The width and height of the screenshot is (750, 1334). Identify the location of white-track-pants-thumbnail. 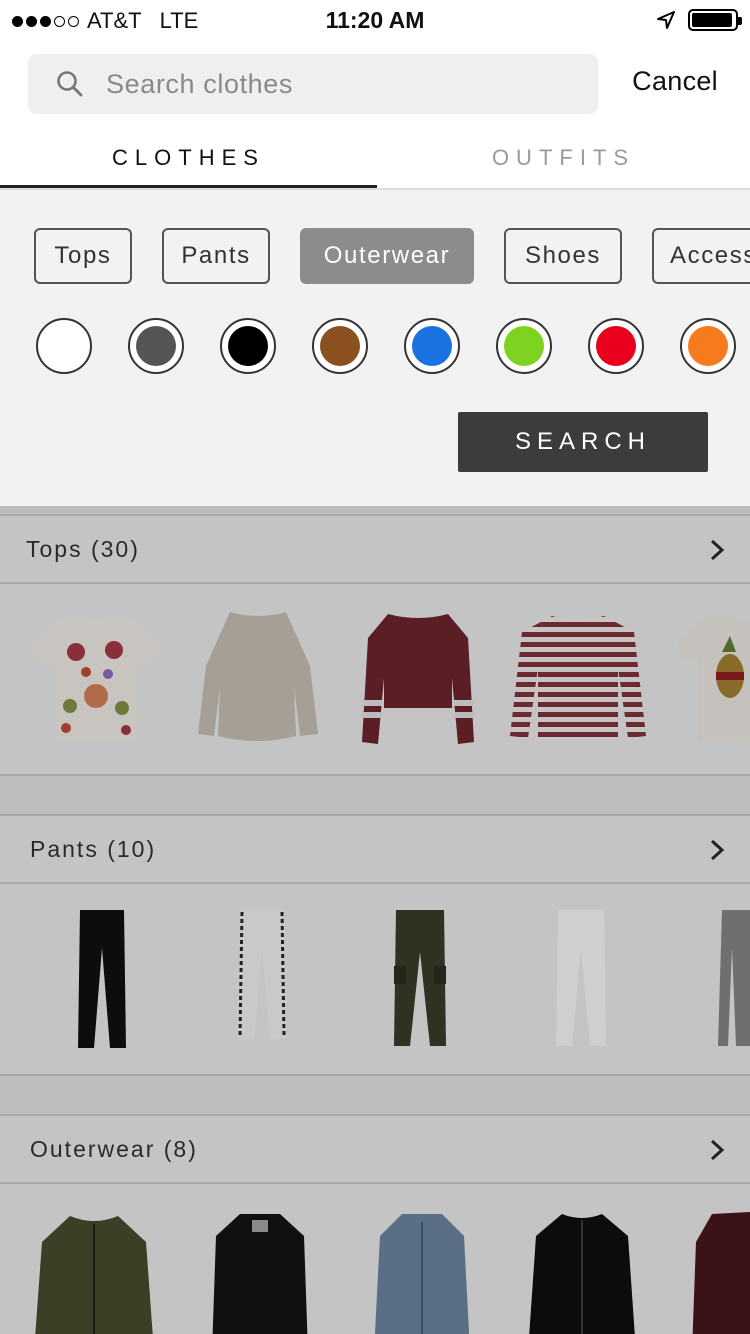
(262, 979).